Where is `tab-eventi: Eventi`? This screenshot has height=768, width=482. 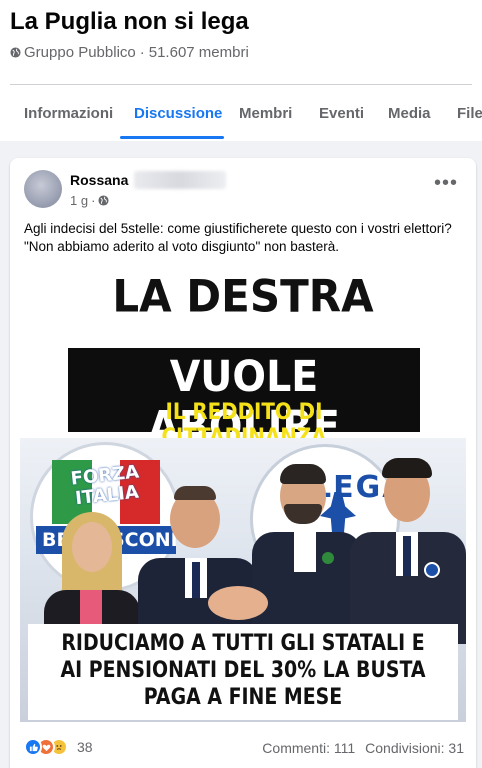 tab-eventi: Eventi is located at coordinates (341, 113).